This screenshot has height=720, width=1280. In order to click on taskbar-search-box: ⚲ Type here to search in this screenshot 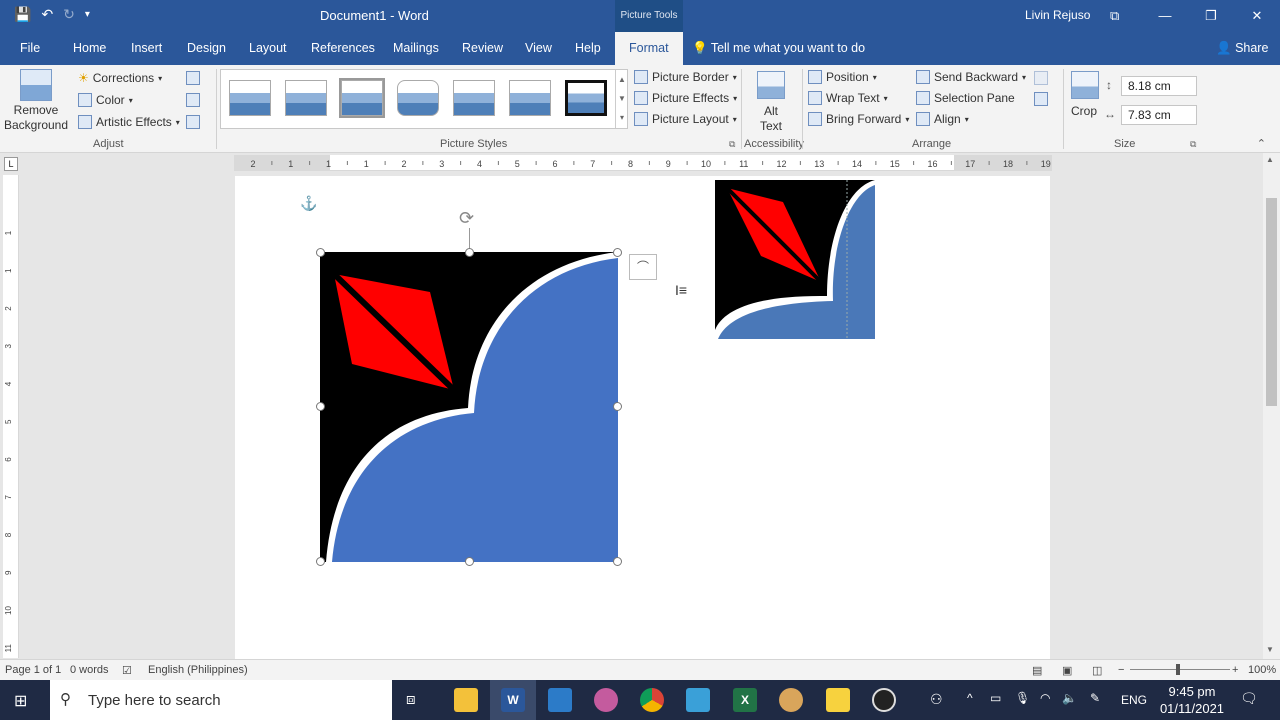, I will do `click(221, 700)`.